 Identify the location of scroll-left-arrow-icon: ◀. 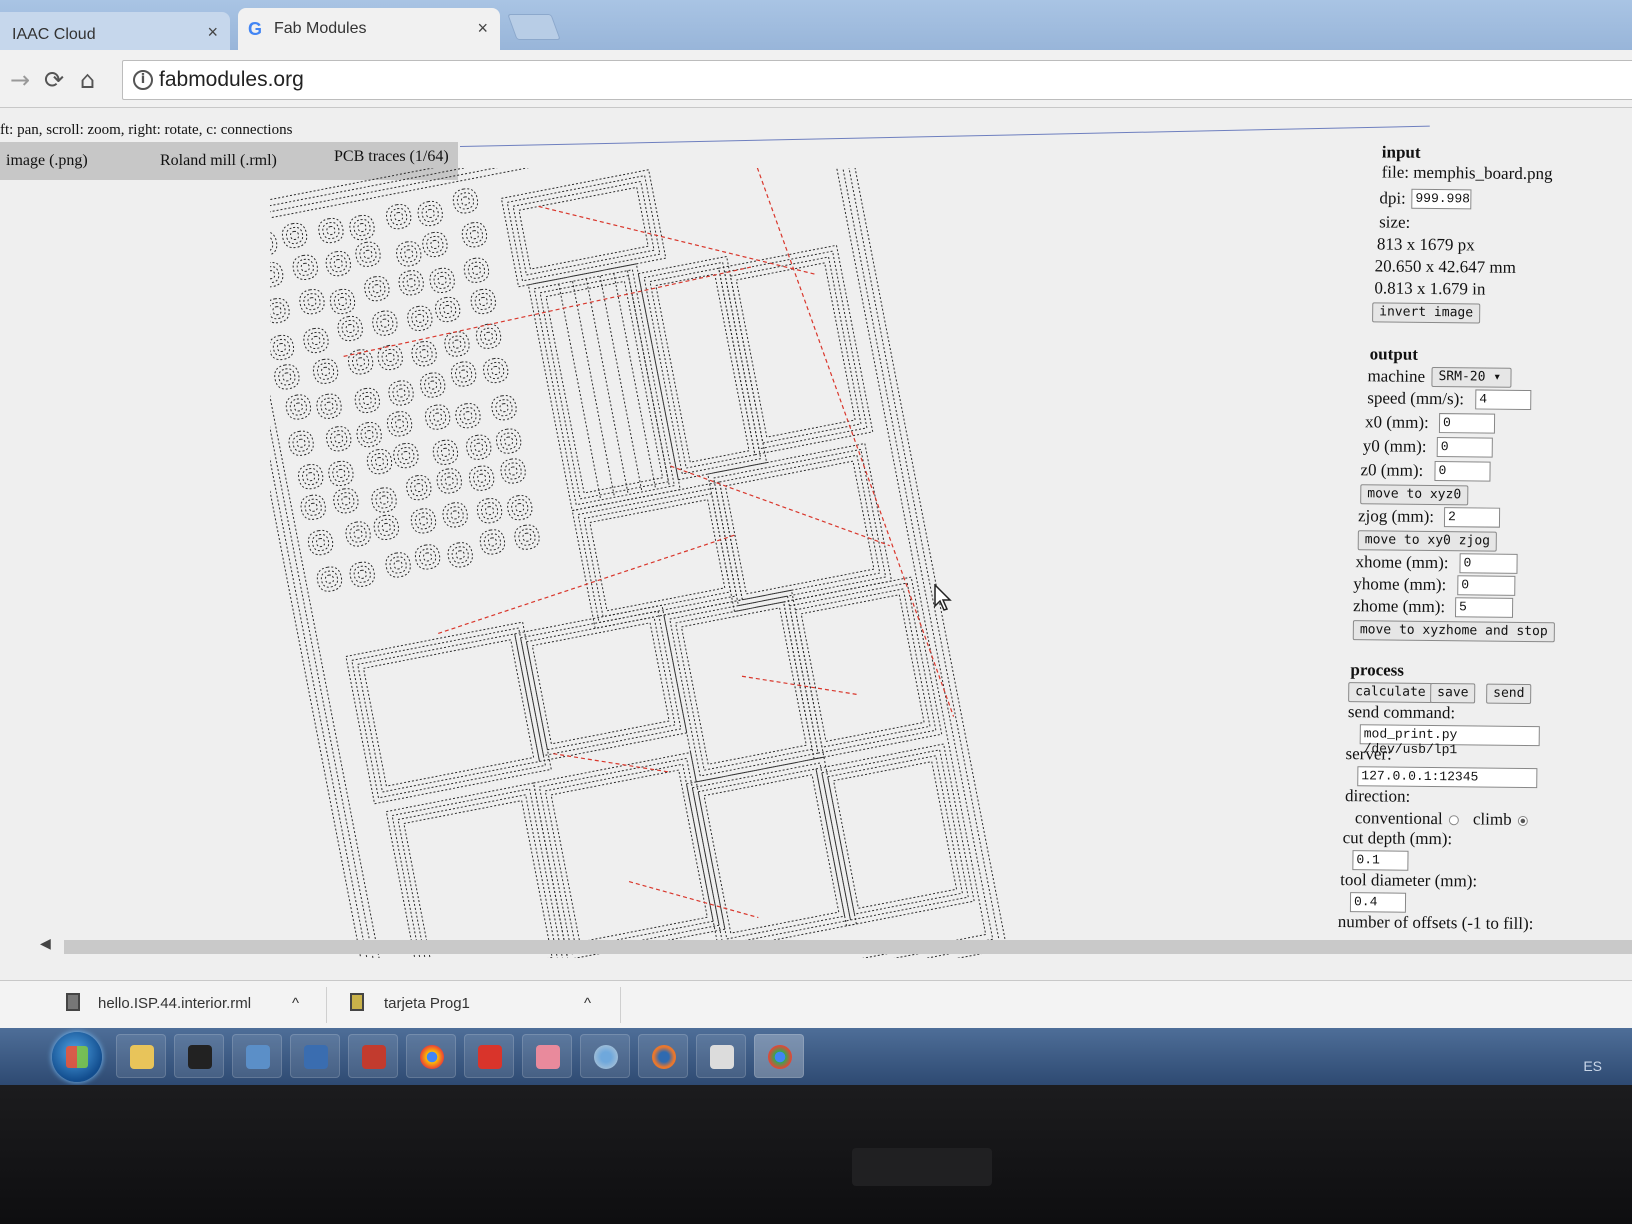
(45, 944).